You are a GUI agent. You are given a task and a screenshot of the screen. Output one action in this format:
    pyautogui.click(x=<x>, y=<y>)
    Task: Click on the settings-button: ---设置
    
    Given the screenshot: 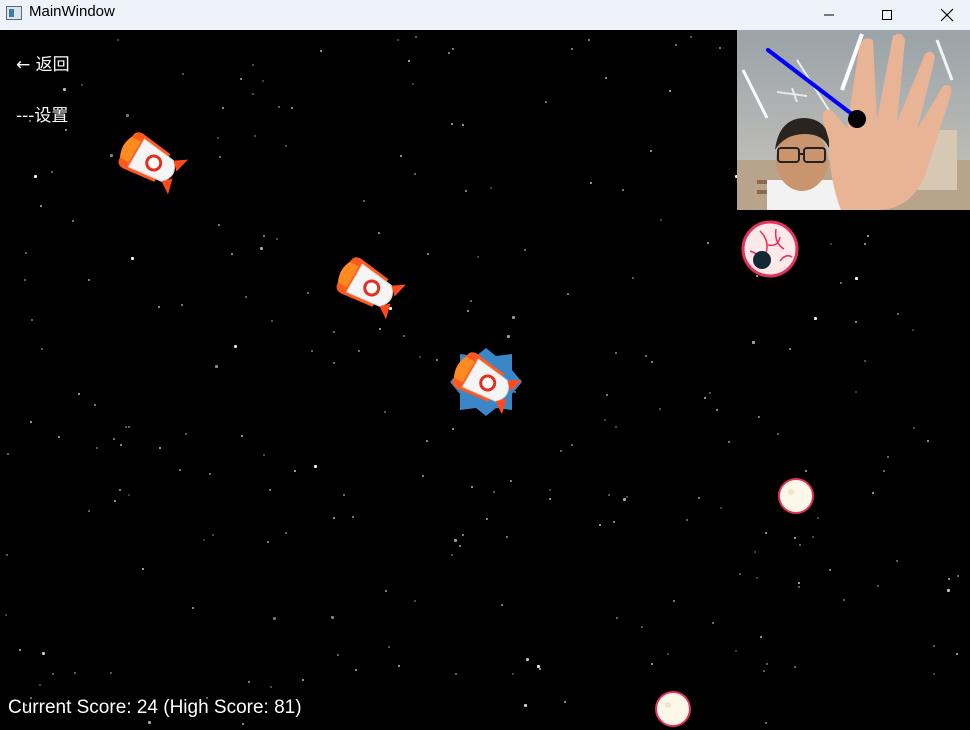 What is the action you would take?
    pyautogui.click(x=42, y=113)
    